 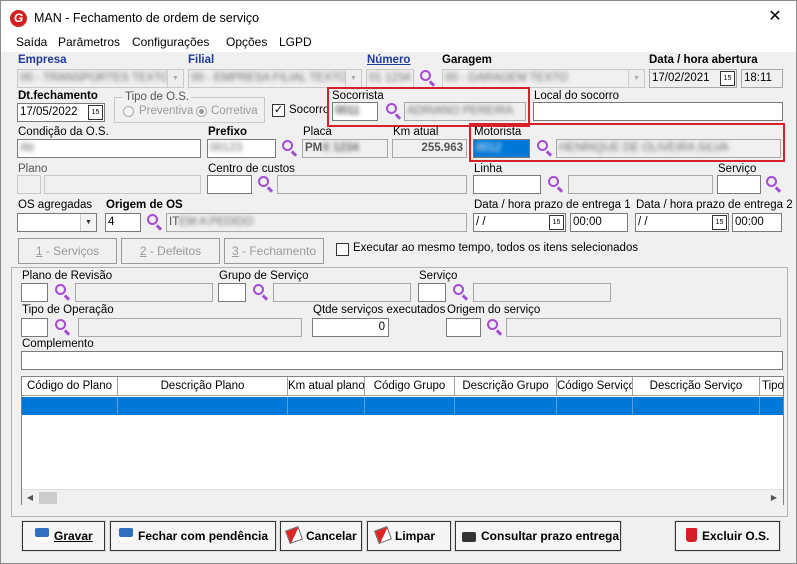 What do you see at coordinates (61, 112) in the screenshot?
I see `dt-fechamento-input: 17/05/2022 15` at bounding box center [61, 112].